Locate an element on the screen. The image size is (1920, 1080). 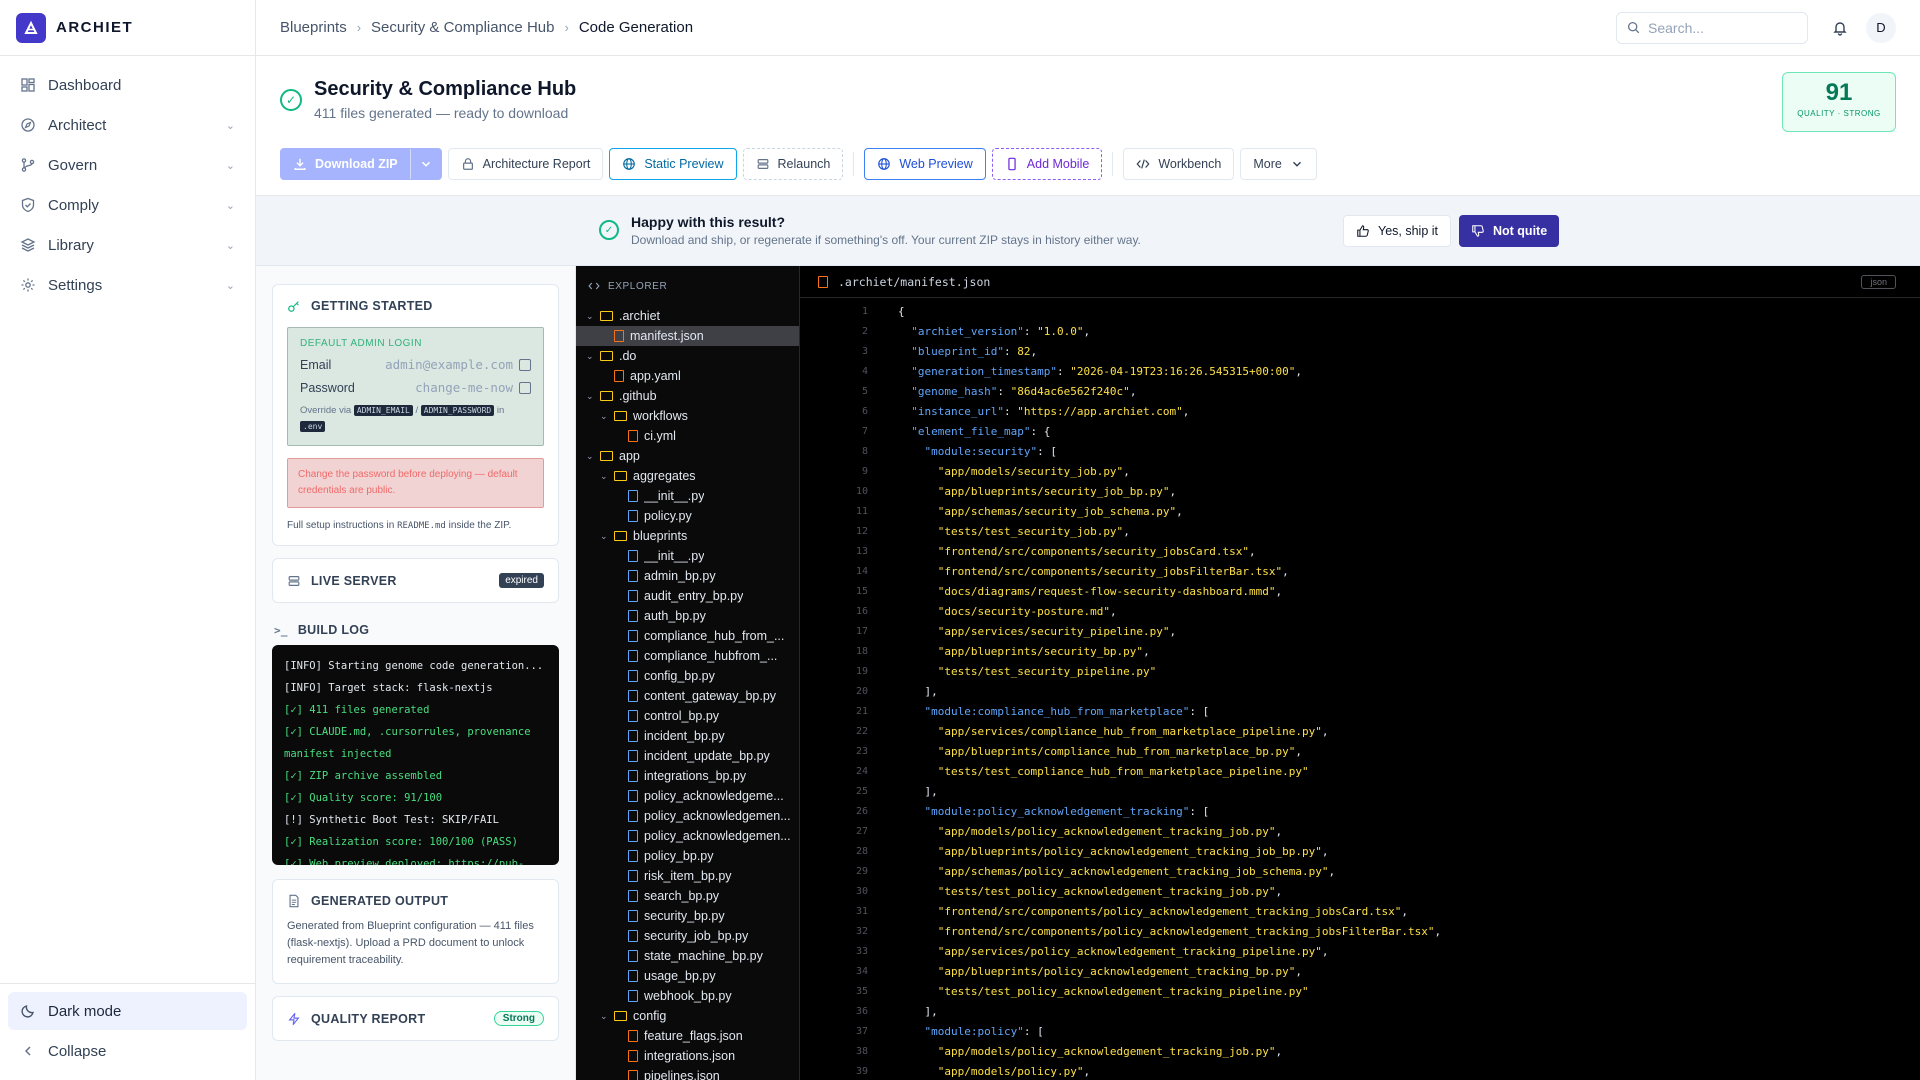
tree-file: state_machine_bp.py is located at coordinates (687, 956).